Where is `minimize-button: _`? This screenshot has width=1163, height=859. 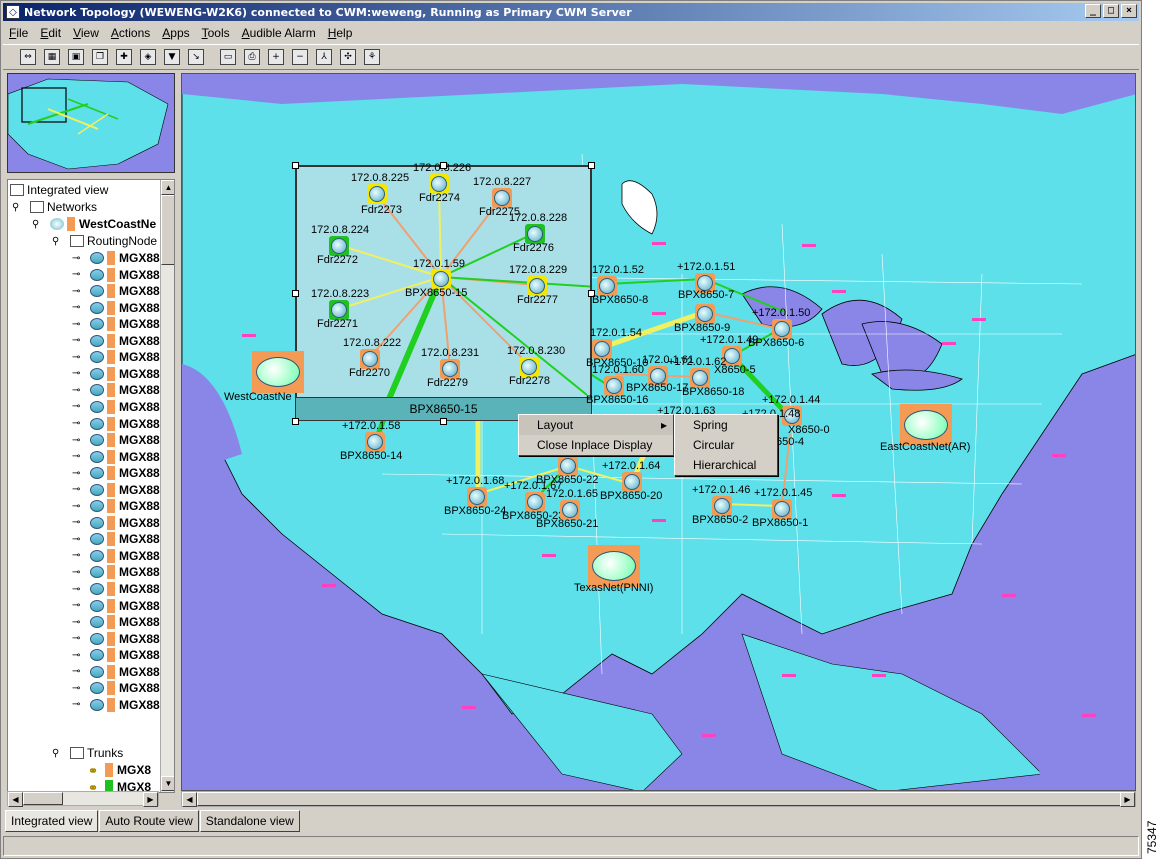 minimize-button: _ is located at coordinates (1093, 11).